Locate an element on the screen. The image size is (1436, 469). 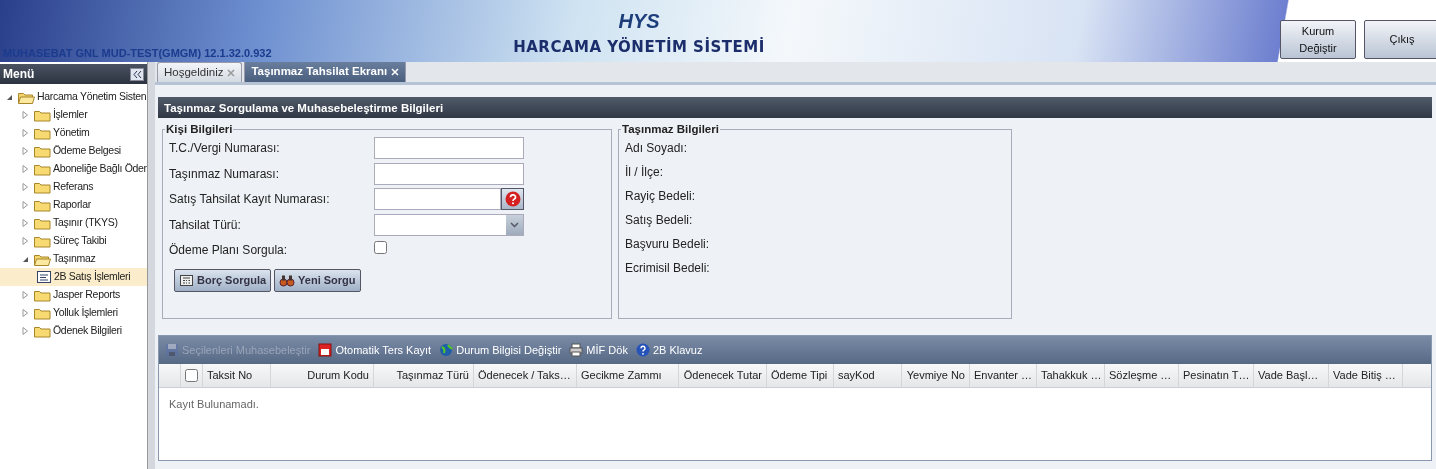
field-label: Ecrimisil Bedeli: is located at coordinates (667, 268).